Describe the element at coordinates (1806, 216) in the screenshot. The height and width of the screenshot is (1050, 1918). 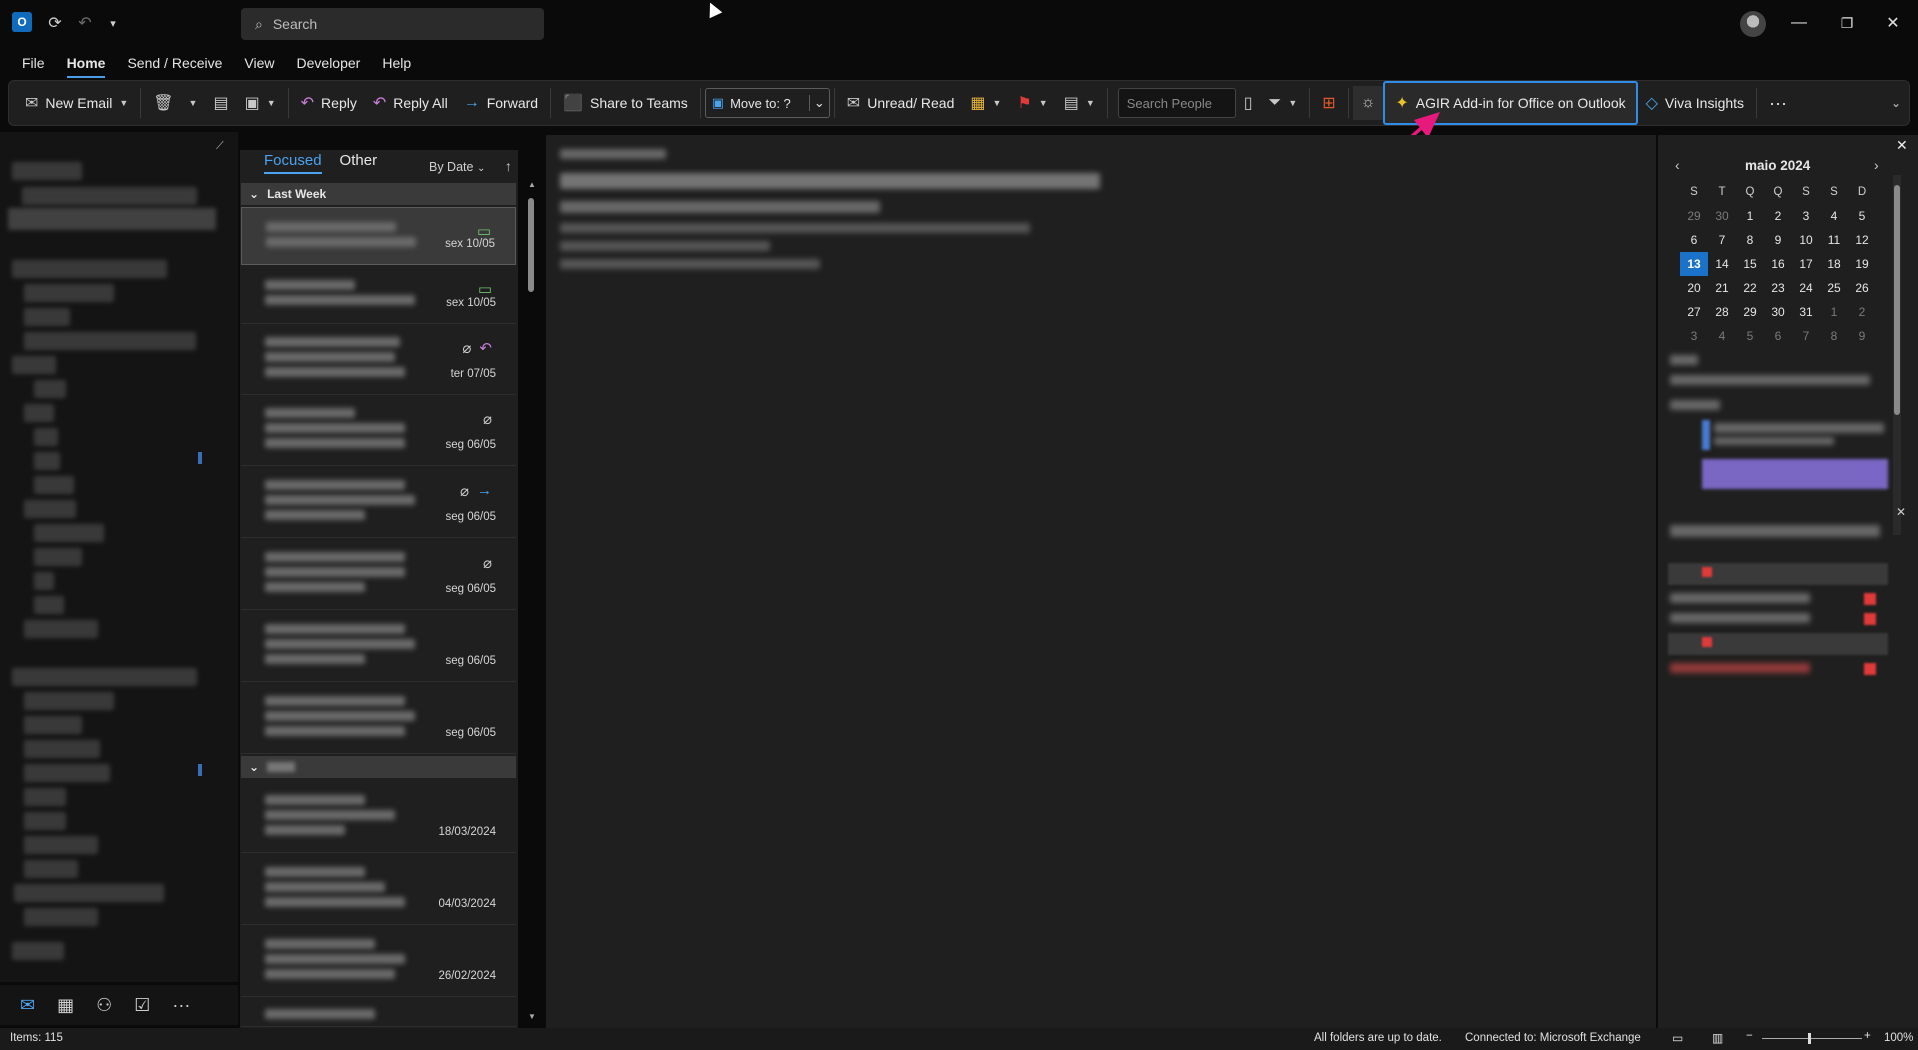
I see `calendar-day: 3` at that location.